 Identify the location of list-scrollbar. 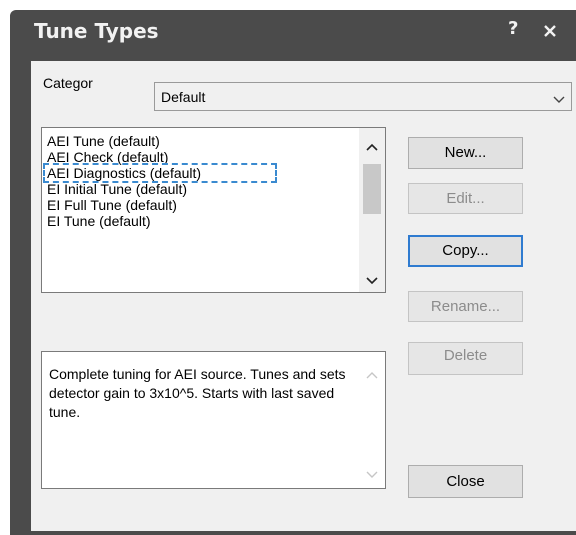
(372, 210).